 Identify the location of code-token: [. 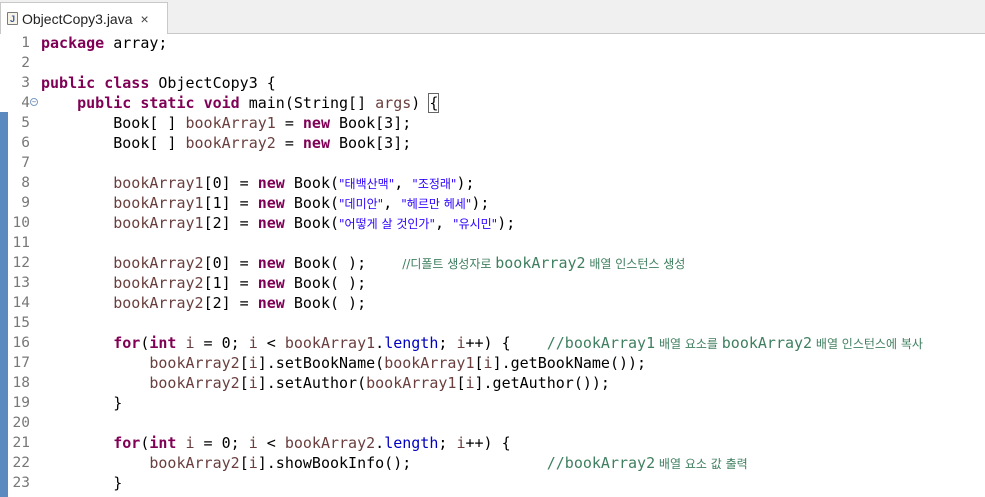
(479, 363).